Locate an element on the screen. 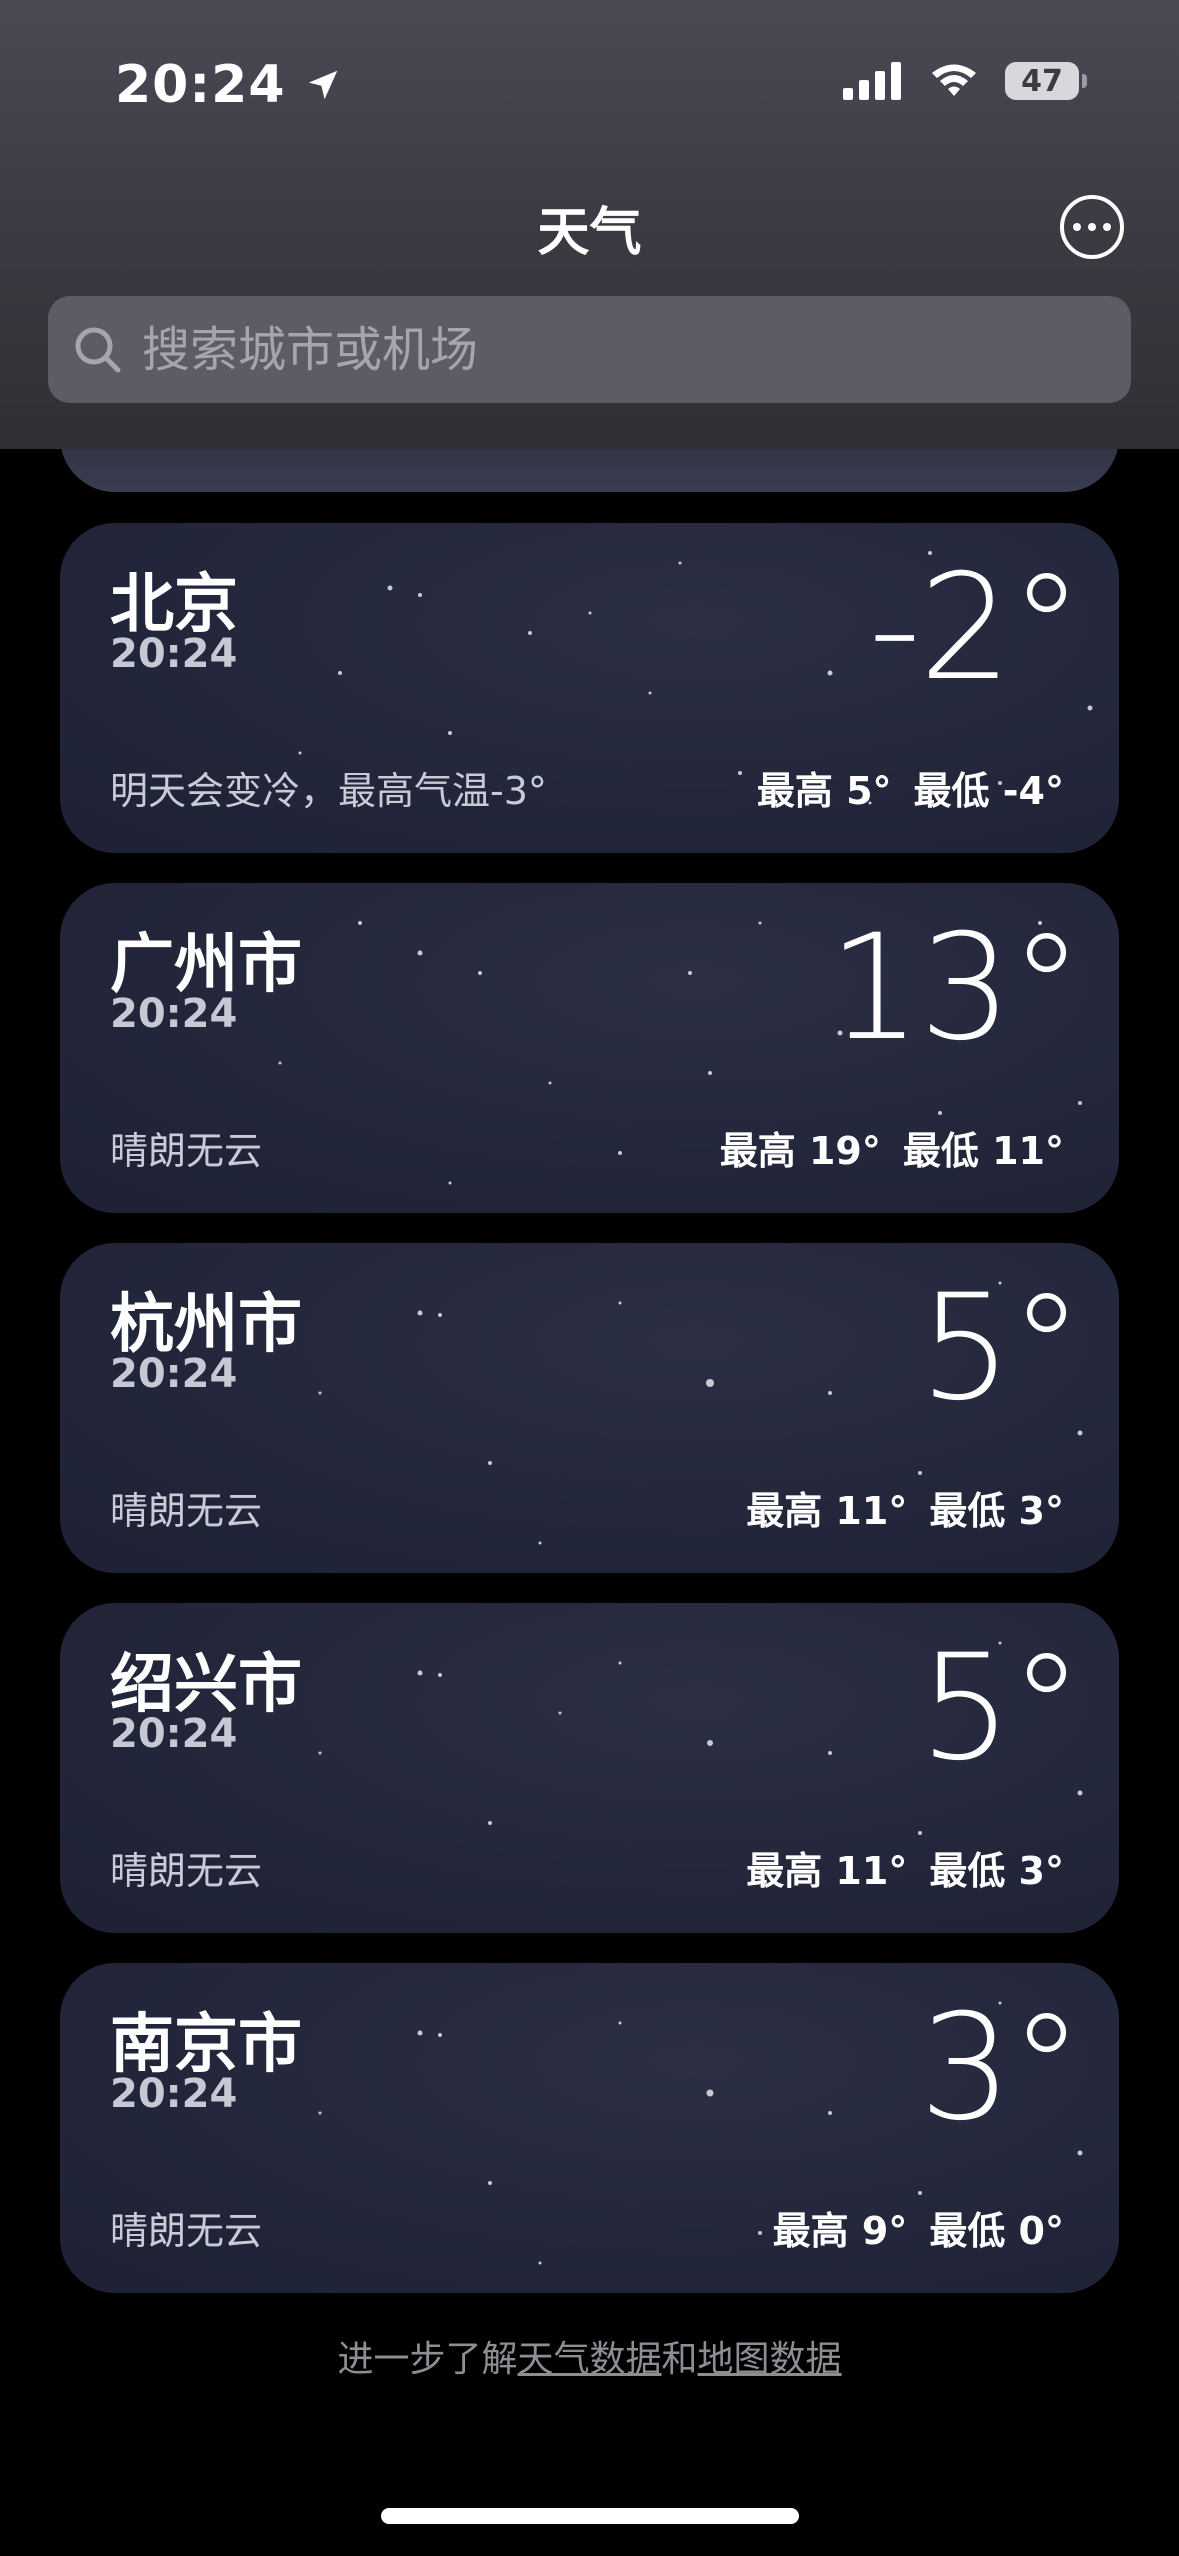  city-card-shaoxing: 绍兴市 20:24 5° 晴朗无云 最高 11° 最低 3° is located at coordinates (589, 1768).